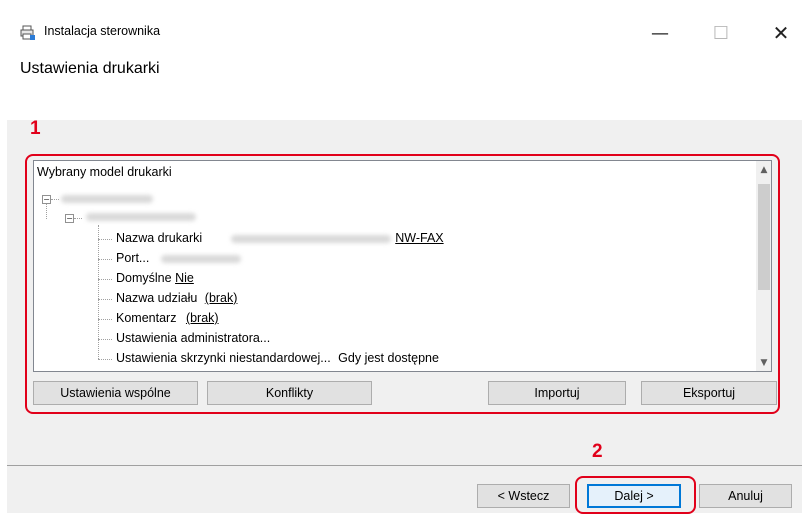  Describe the element at coordinates (144, 278) in the screenshot. I see `tree-item-label: Domyślne` at that location.